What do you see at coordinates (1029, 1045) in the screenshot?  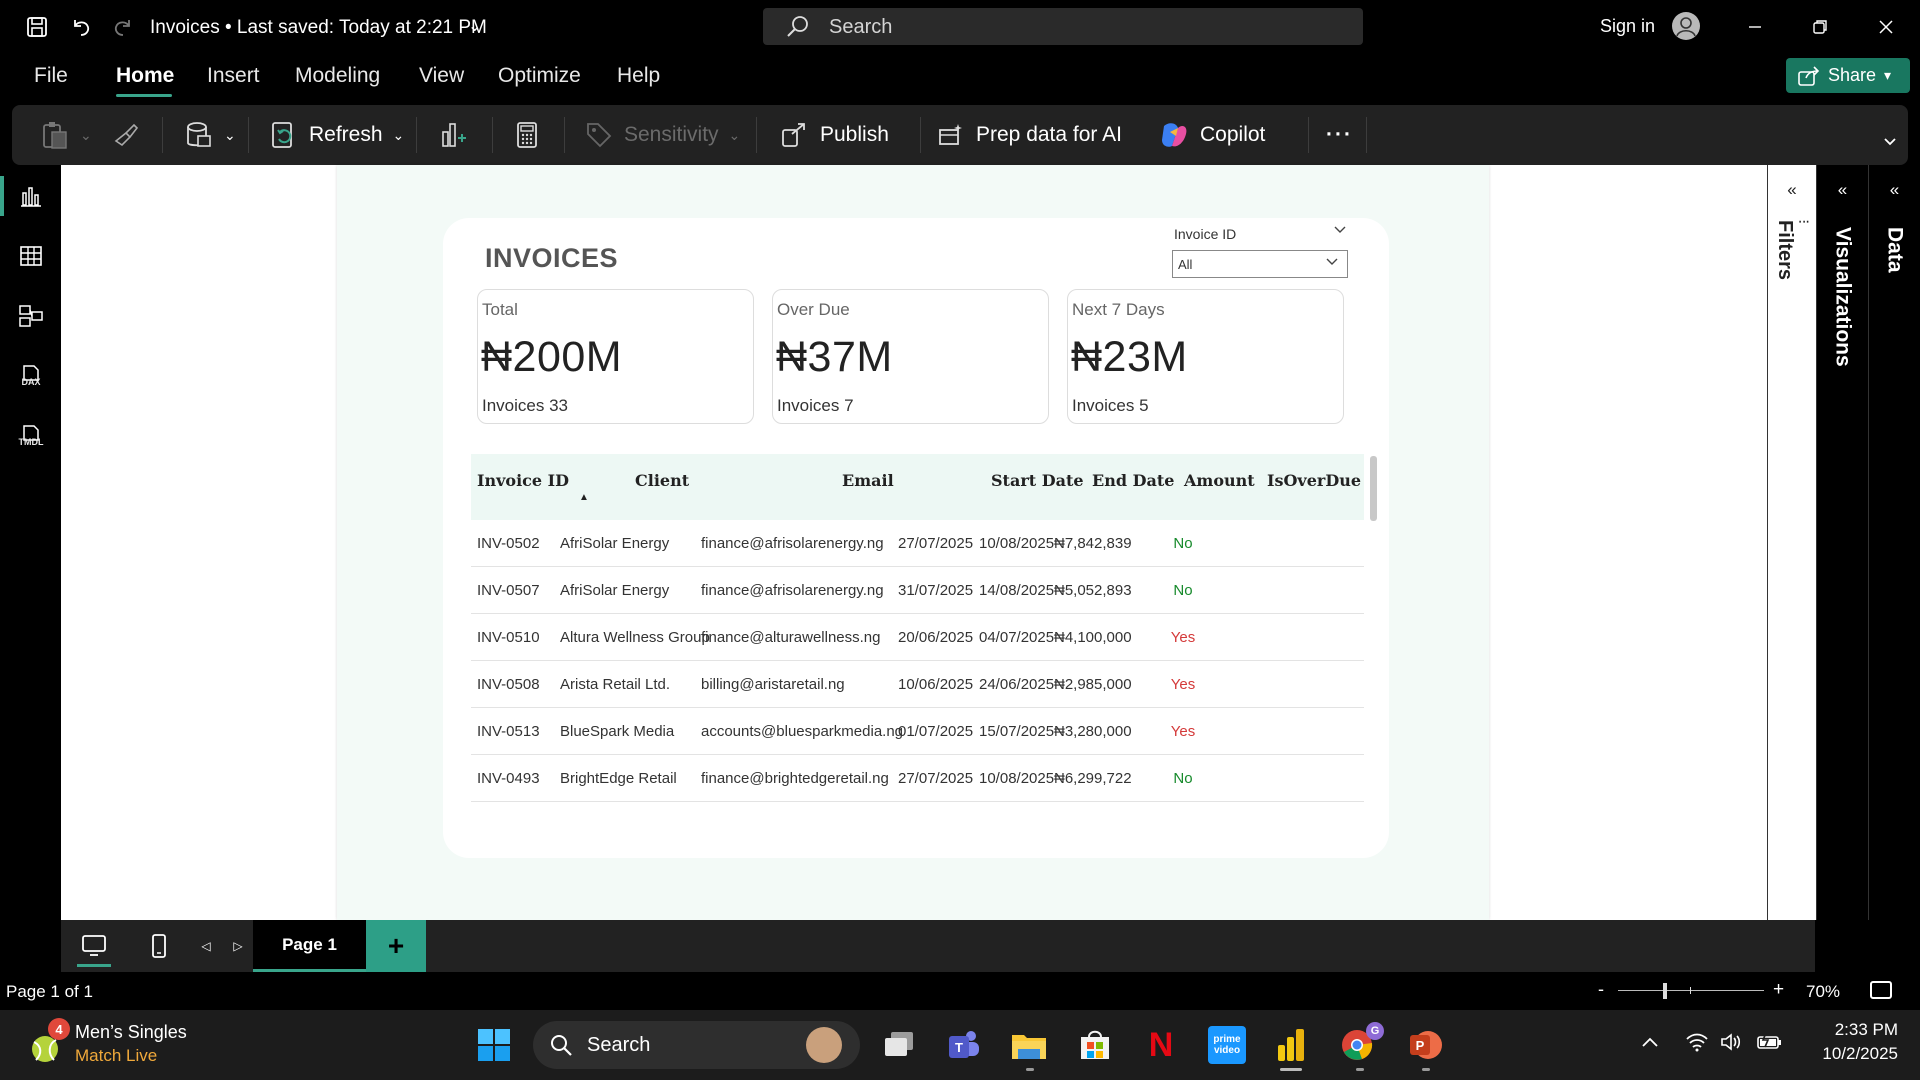 I see `file-explorer-icon` at bounding box center [1029, 1045].